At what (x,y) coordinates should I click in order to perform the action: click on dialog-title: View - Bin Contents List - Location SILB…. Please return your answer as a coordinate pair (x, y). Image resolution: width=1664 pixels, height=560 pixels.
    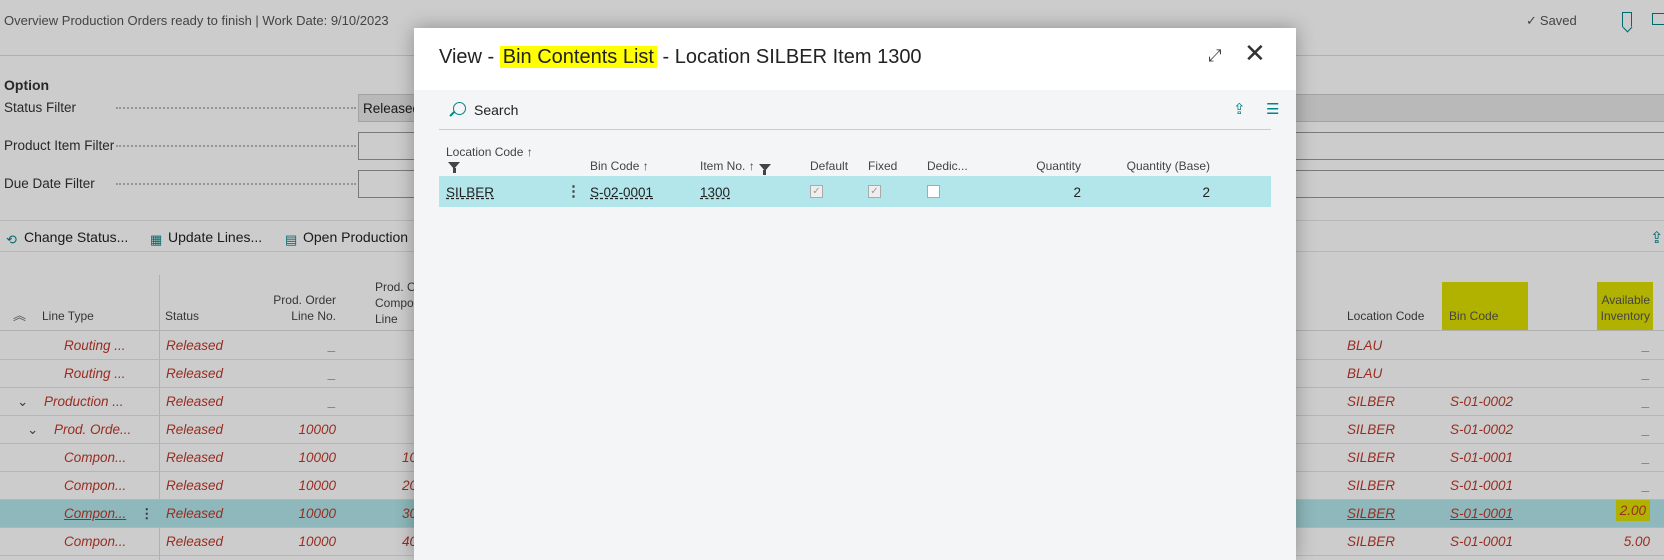
    Looking at the image, I should click on (680, 57).